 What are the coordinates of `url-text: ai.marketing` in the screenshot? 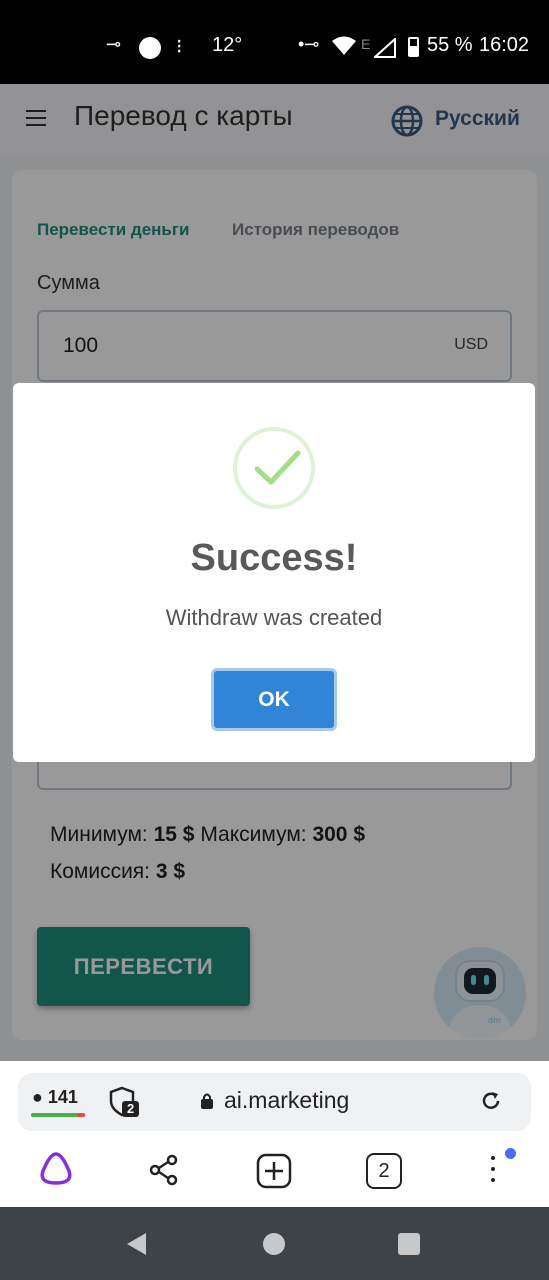 It's located at (286, 1100).